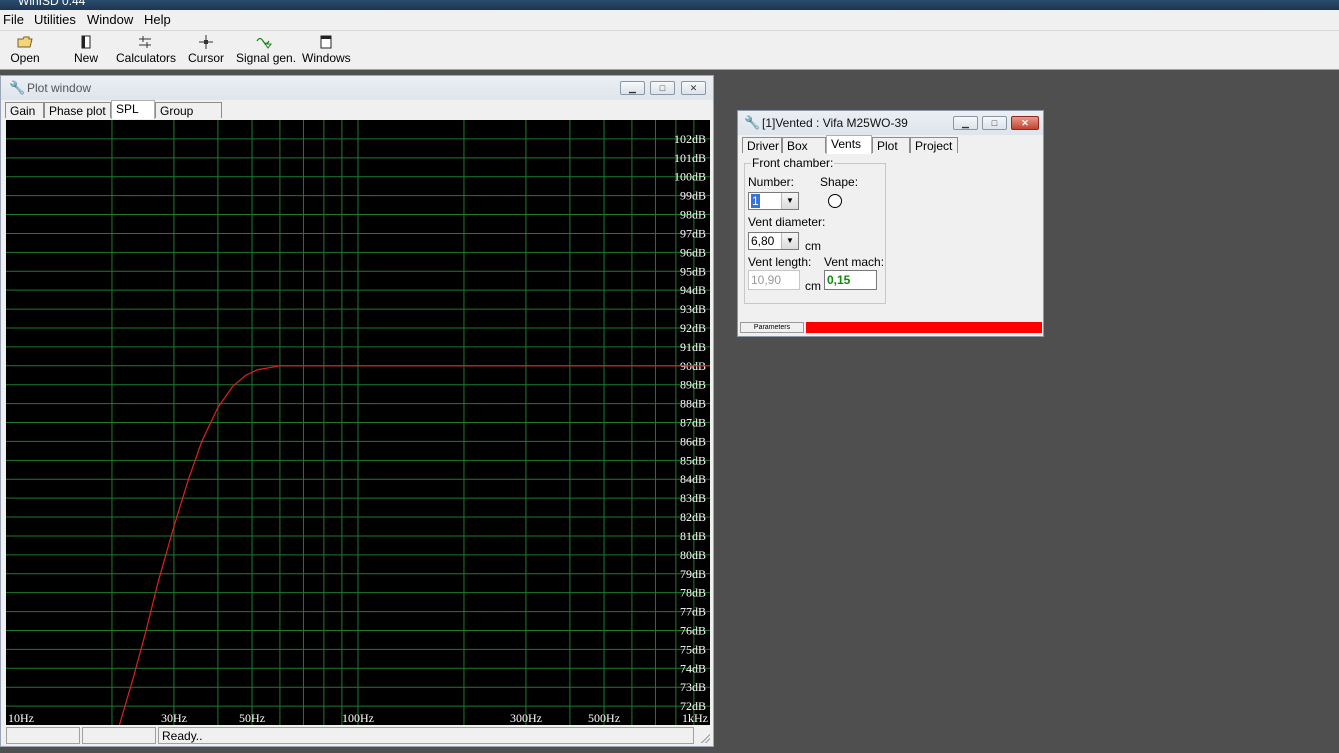 The height and width of the screenshot is (753, 1339). What do you see at coordinates (693, 347) in the screenshot?
I see `y-tick-label: 91dB` at bounding box center [693, 347].